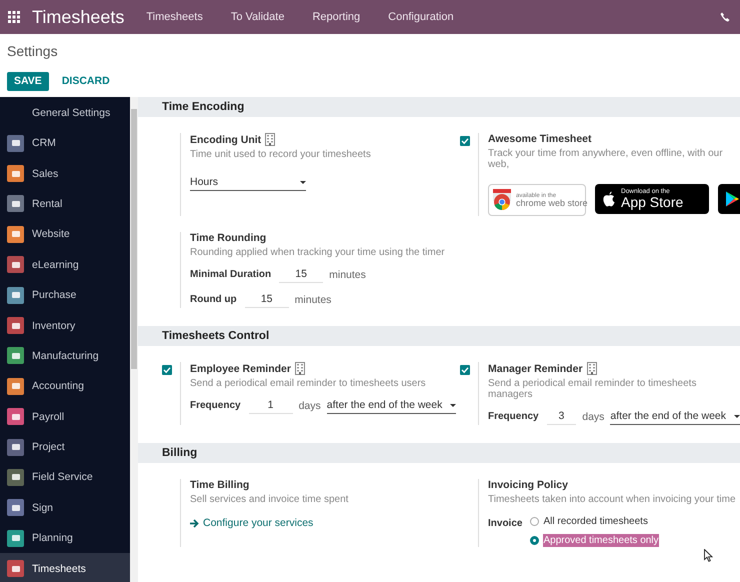 This screenshot has height=582, width=740. I want to click on radio-label: Approved timesheets only, so click(601, 540).